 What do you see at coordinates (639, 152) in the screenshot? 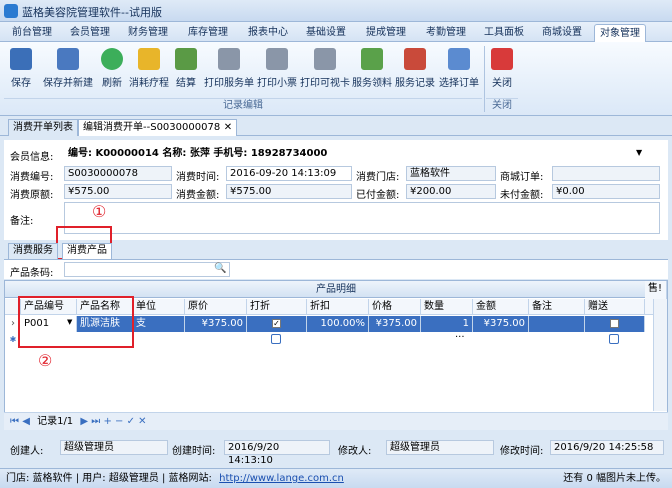
I see `chevron-down-icon: ▼` at bounding box center [639, 152].